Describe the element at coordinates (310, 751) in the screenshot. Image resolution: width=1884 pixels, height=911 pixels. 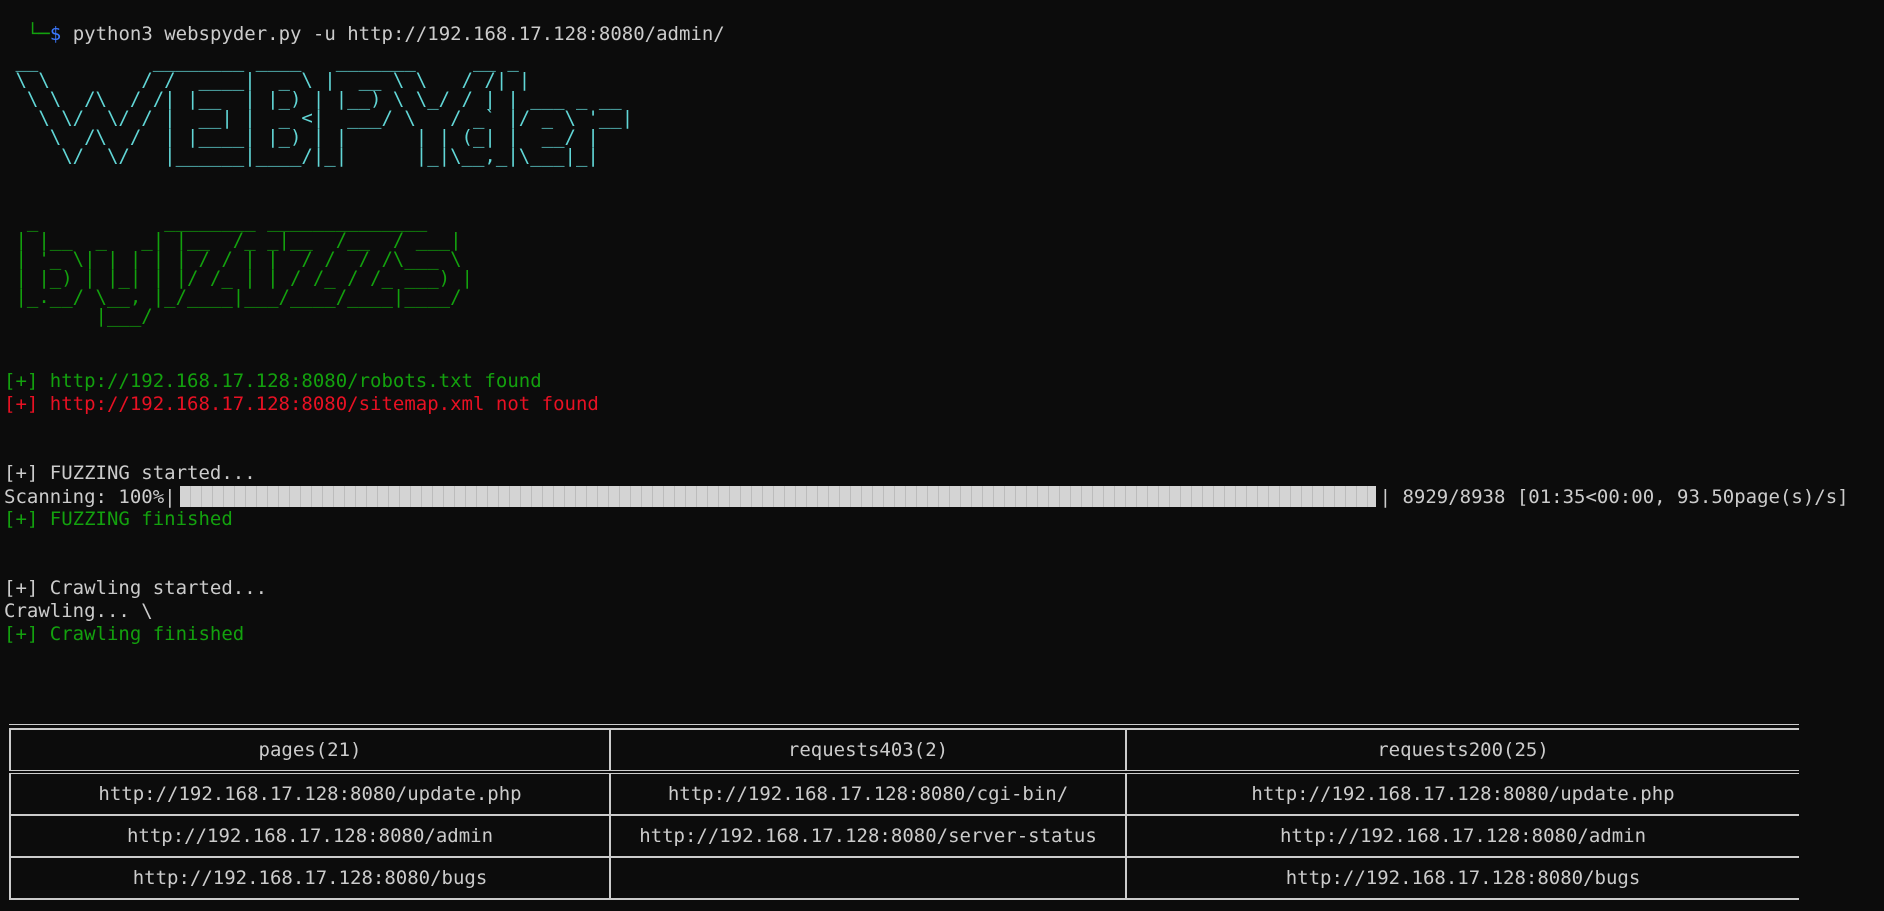
I see `column-header-pages: pages(21)` at that location.